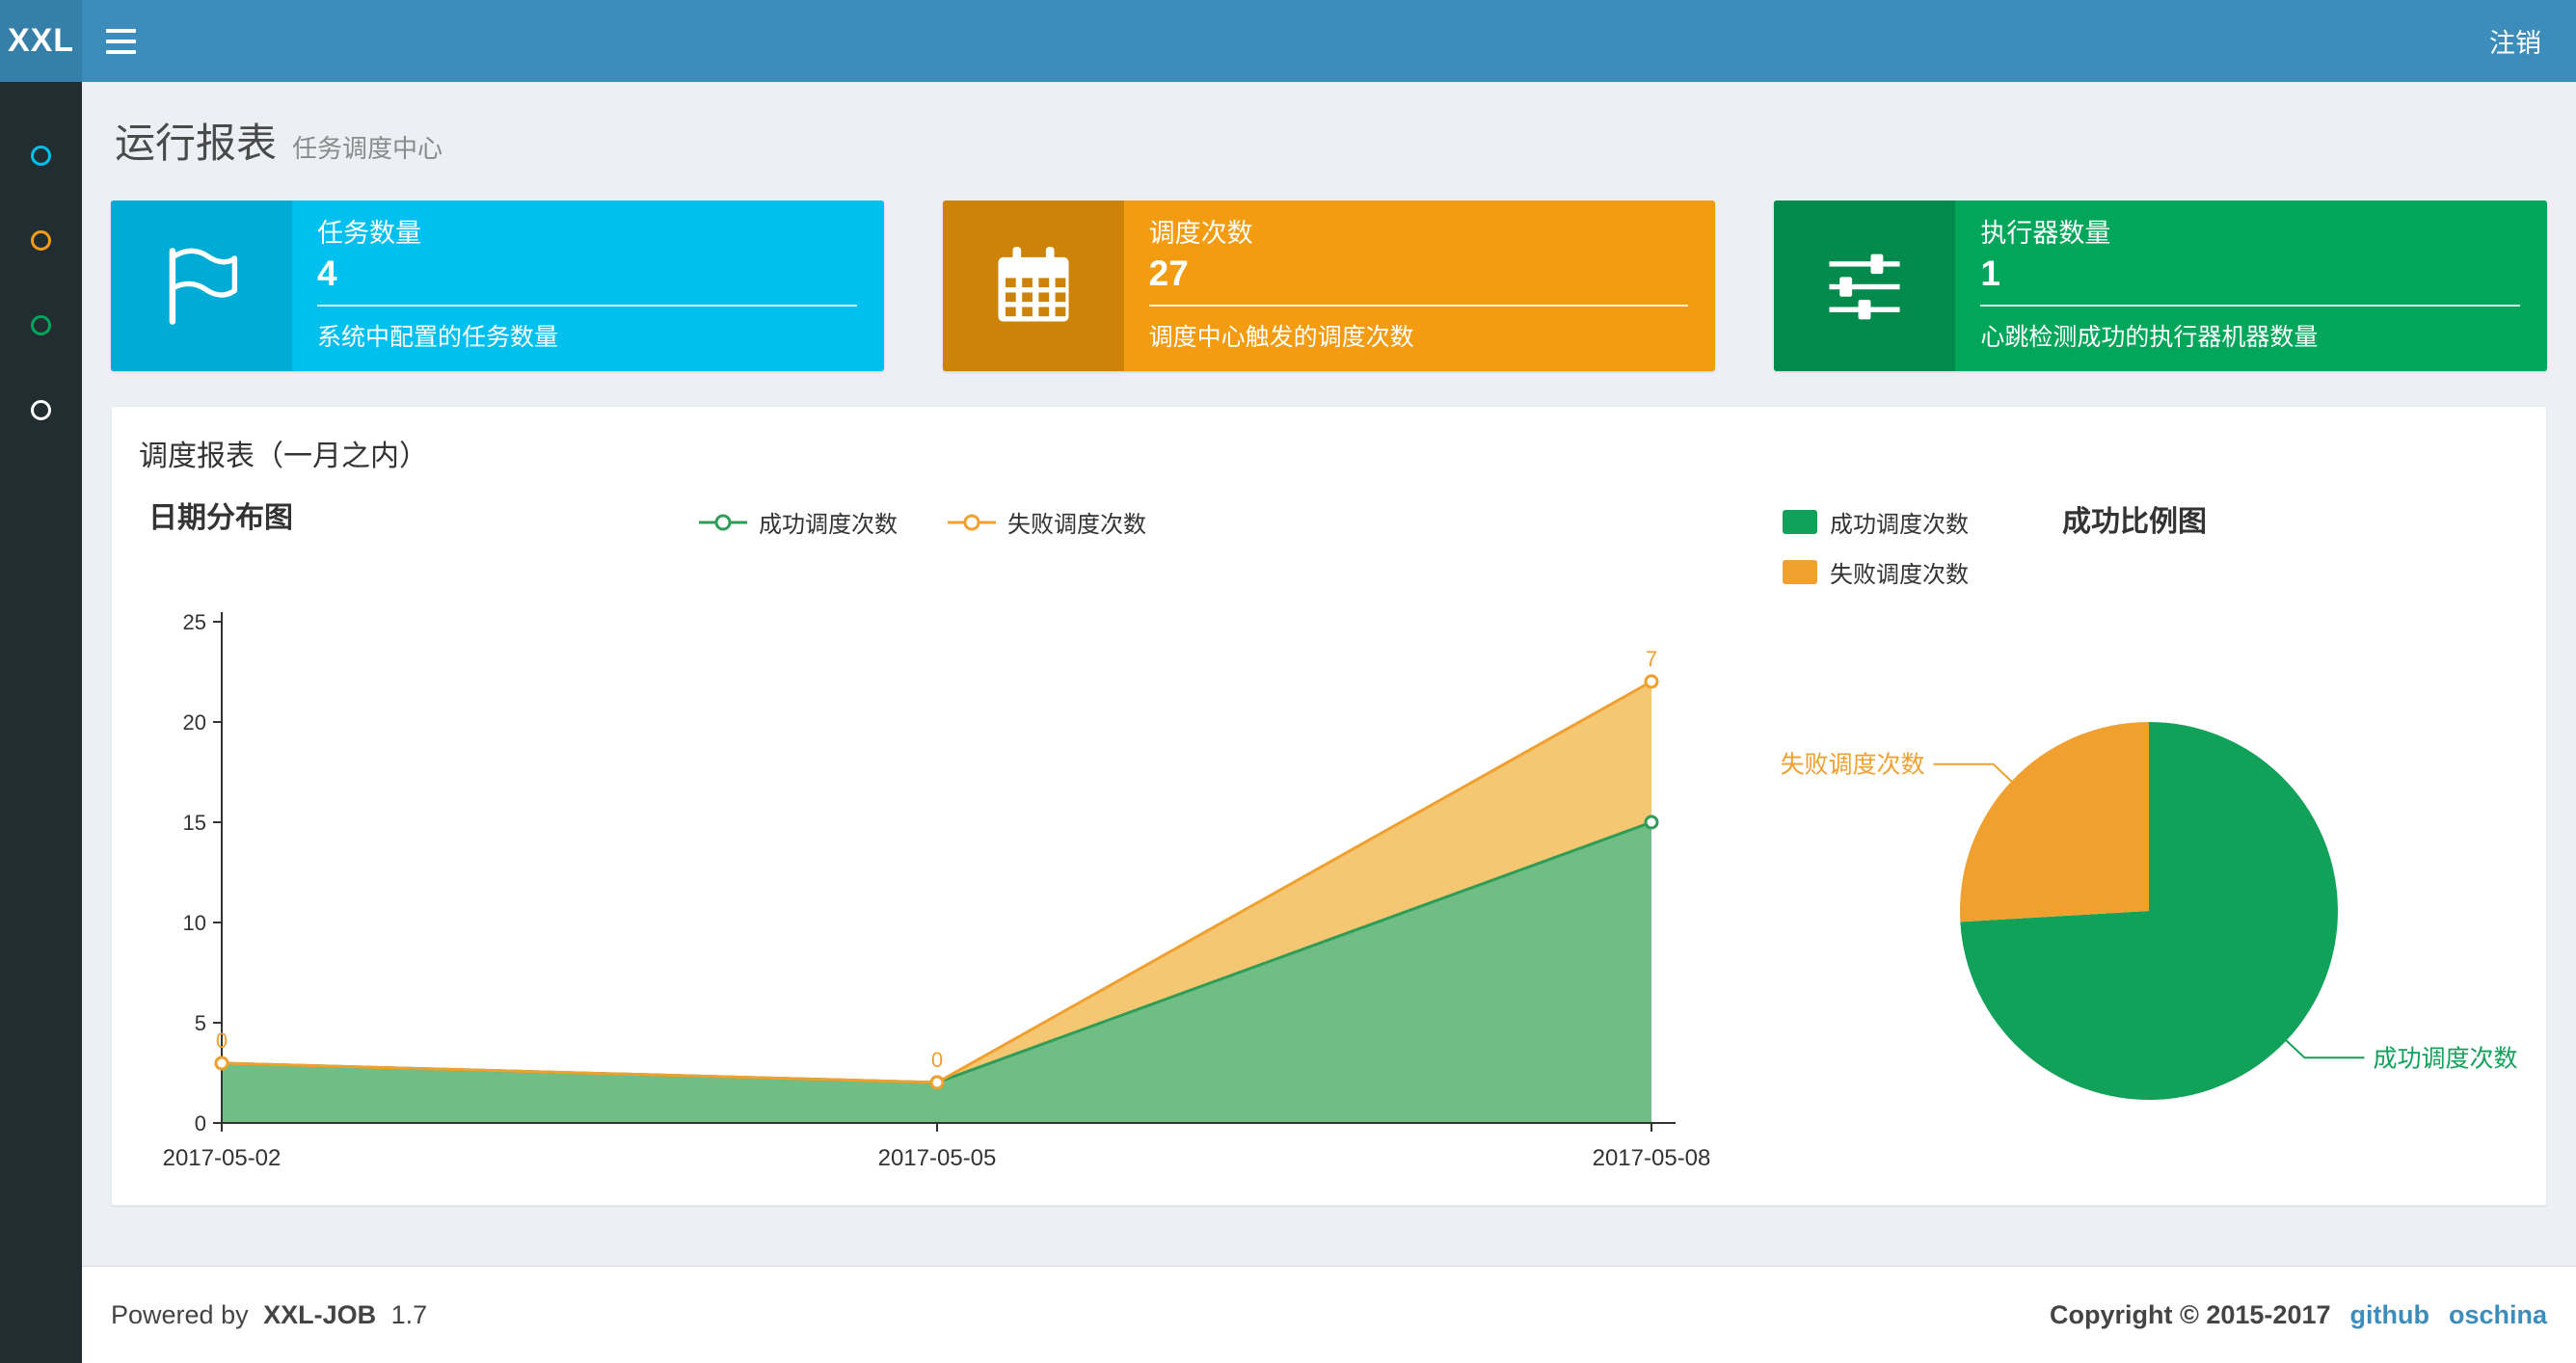 This screenshot has height=1363, width=2576. Describe the element at coordinates (2515, 41) in the screenshot. I see `logout-link: 注销` at that location.